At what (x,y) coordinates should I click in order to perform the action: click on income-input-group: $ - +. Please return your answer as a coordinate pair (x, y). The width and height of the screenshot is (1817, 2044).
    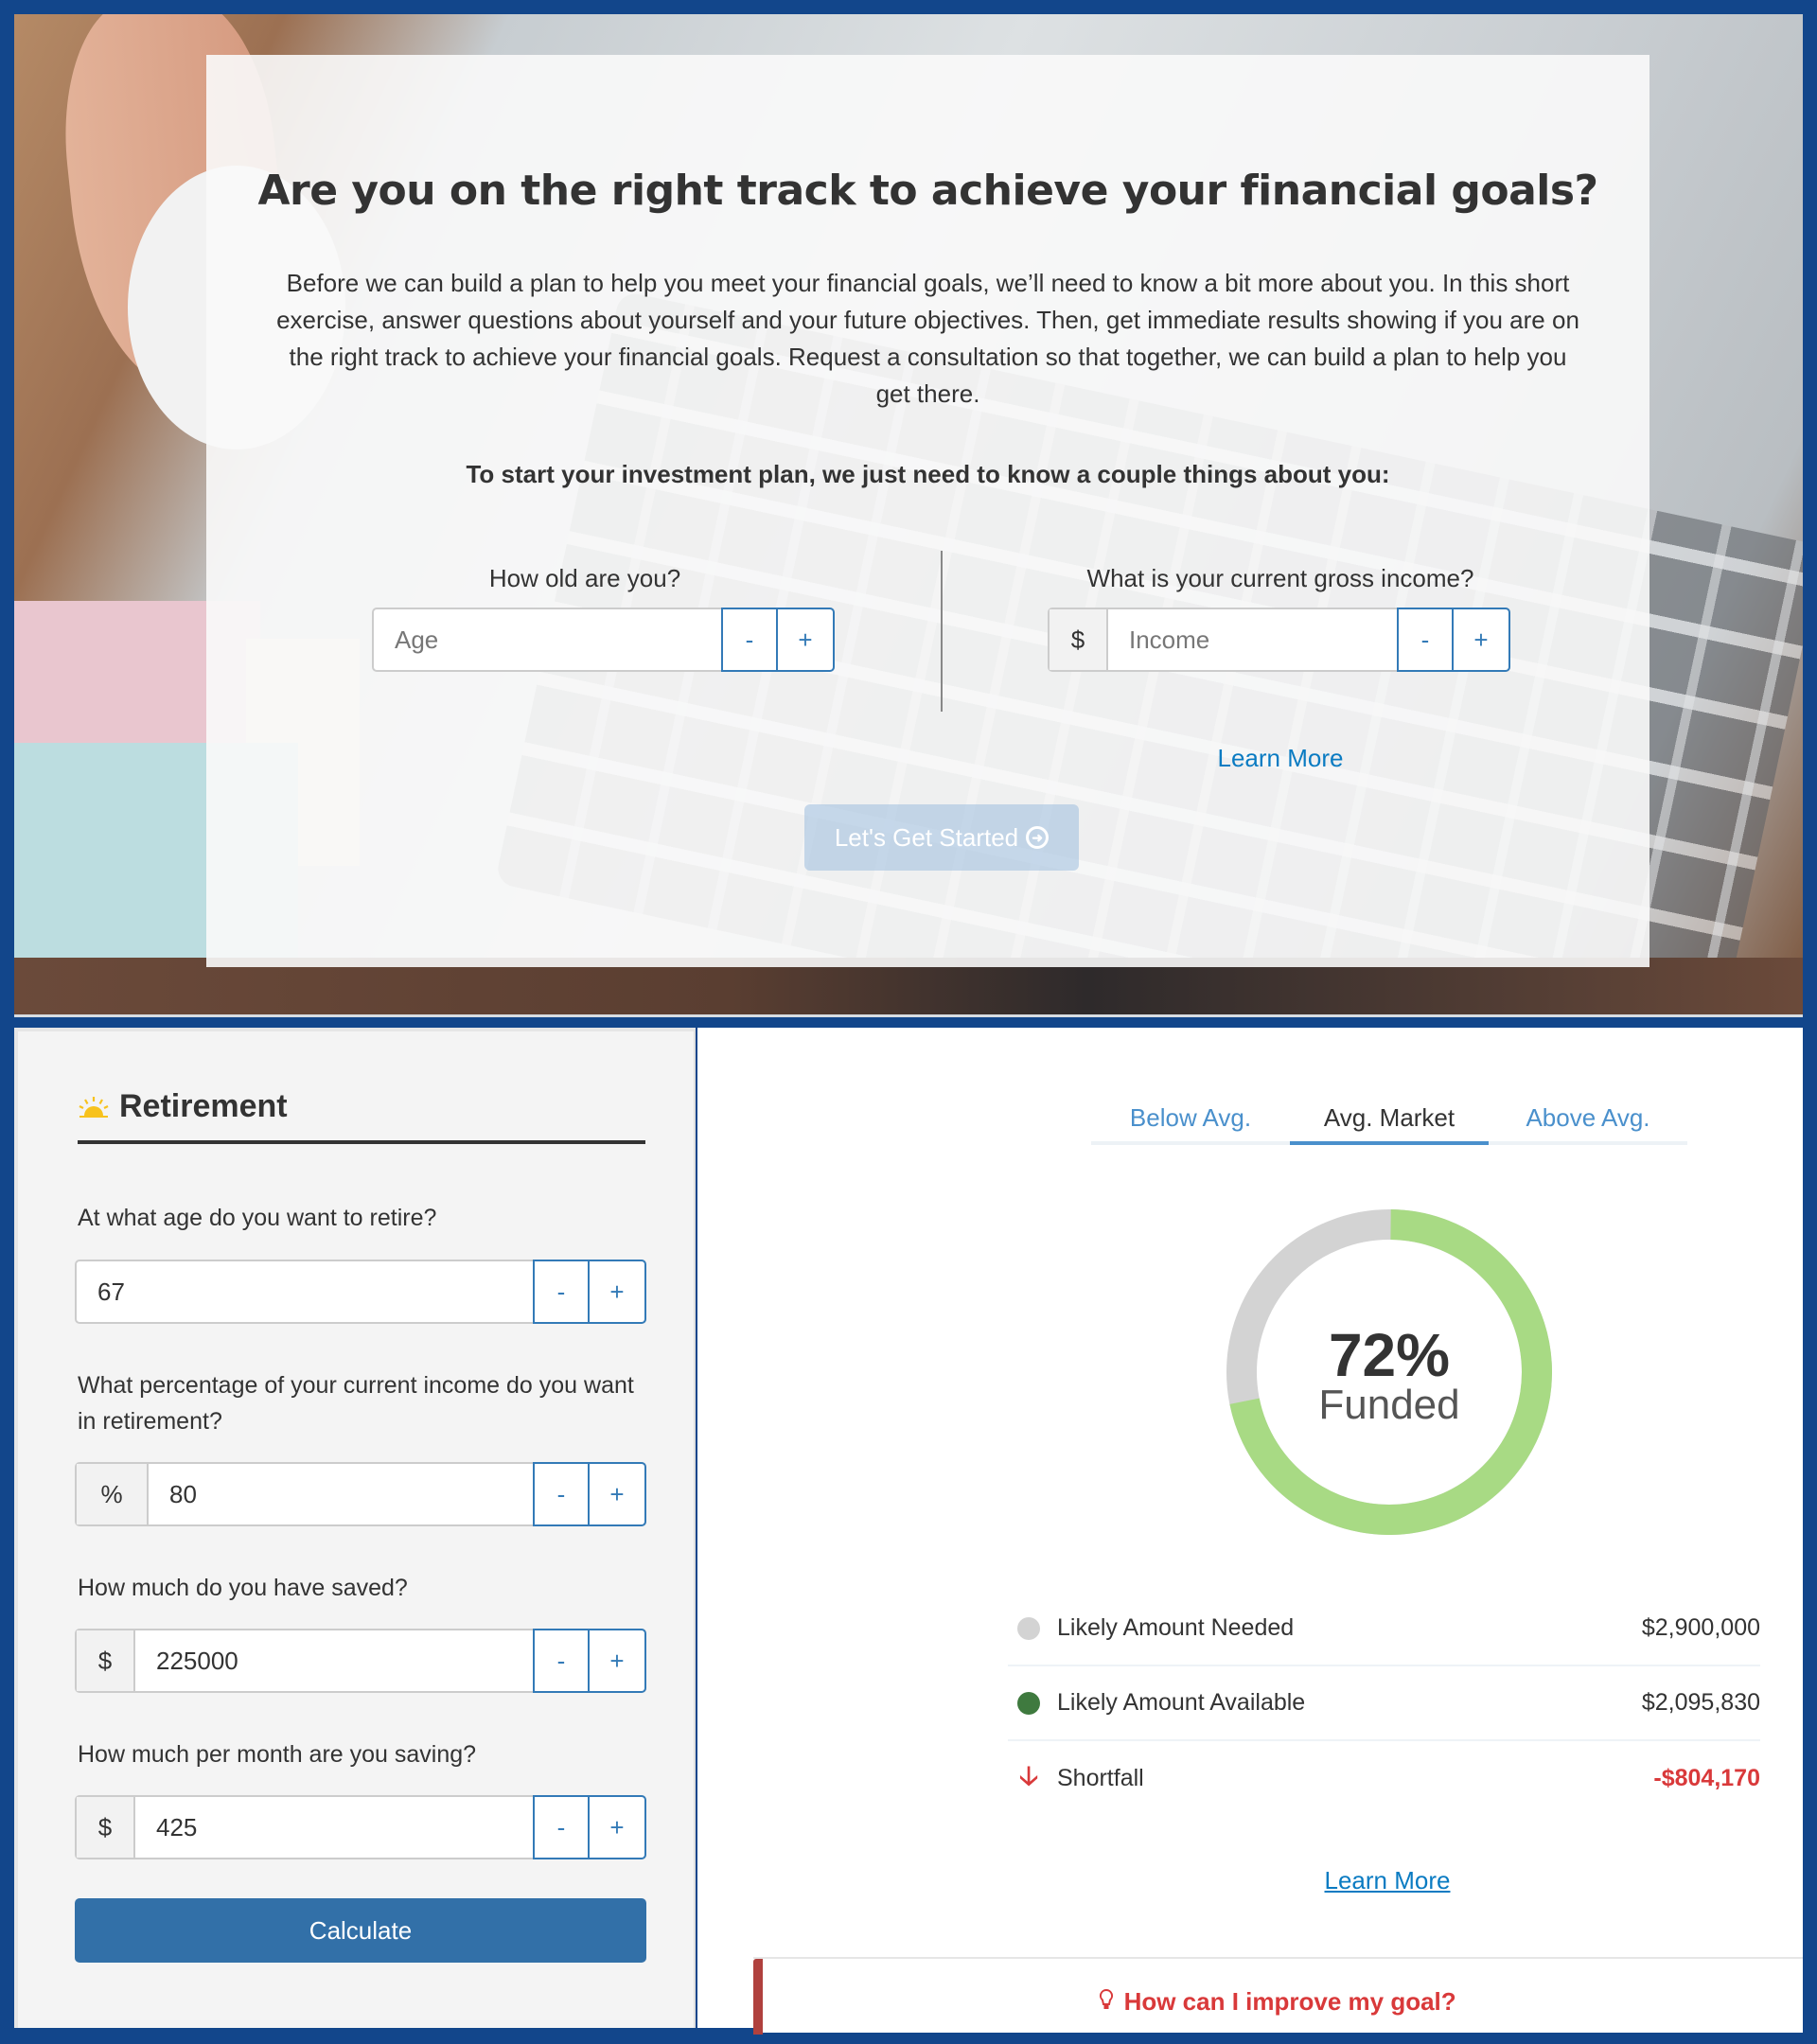
    Looking at the image, I should click on (1279, 640).